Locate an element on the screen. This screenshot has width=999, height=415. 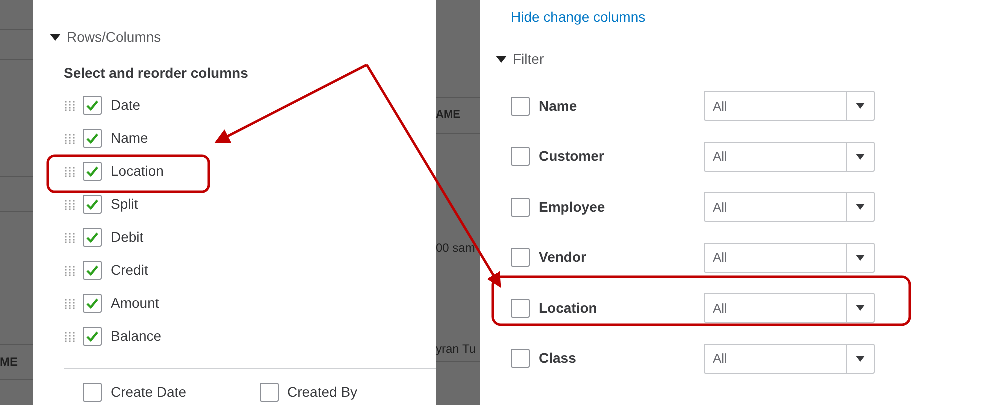
filter-label: Class is located at coordinates (558, 358).